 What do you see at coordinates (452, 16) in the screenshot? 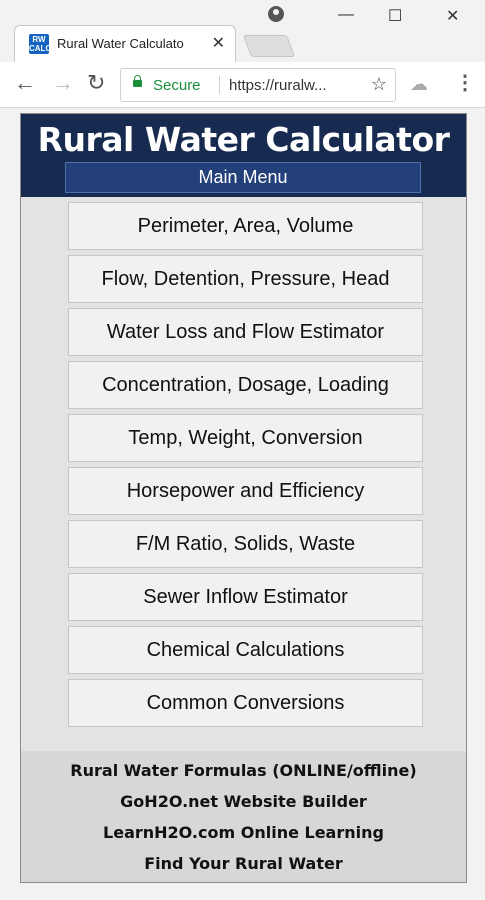
I see `close-window-icon: ✕` at bounding box center [452, 16].